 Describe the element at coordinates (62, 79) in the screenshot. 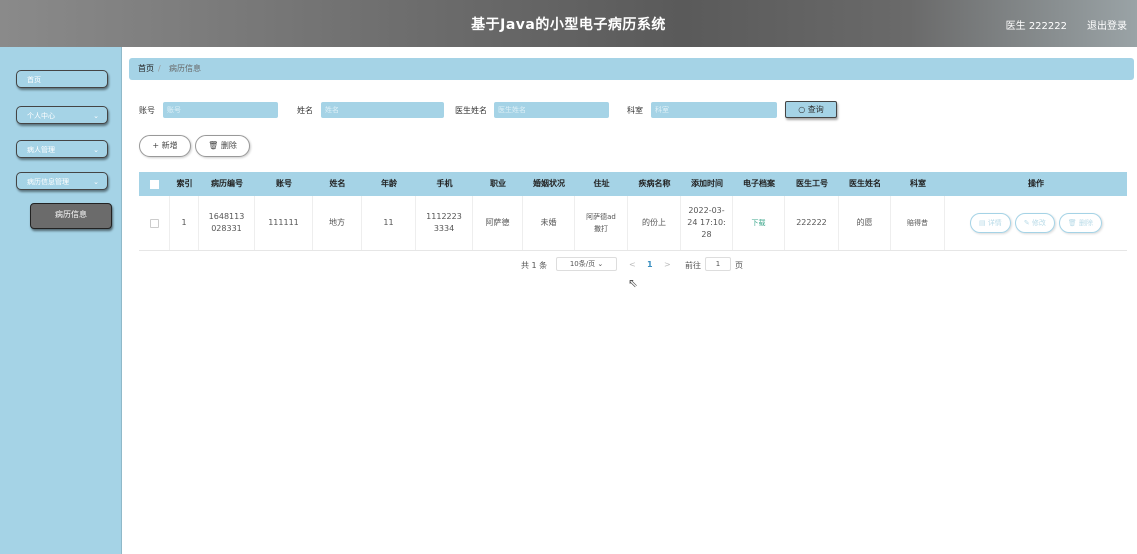

I see `sidebar-item-home: 首页` at that location.